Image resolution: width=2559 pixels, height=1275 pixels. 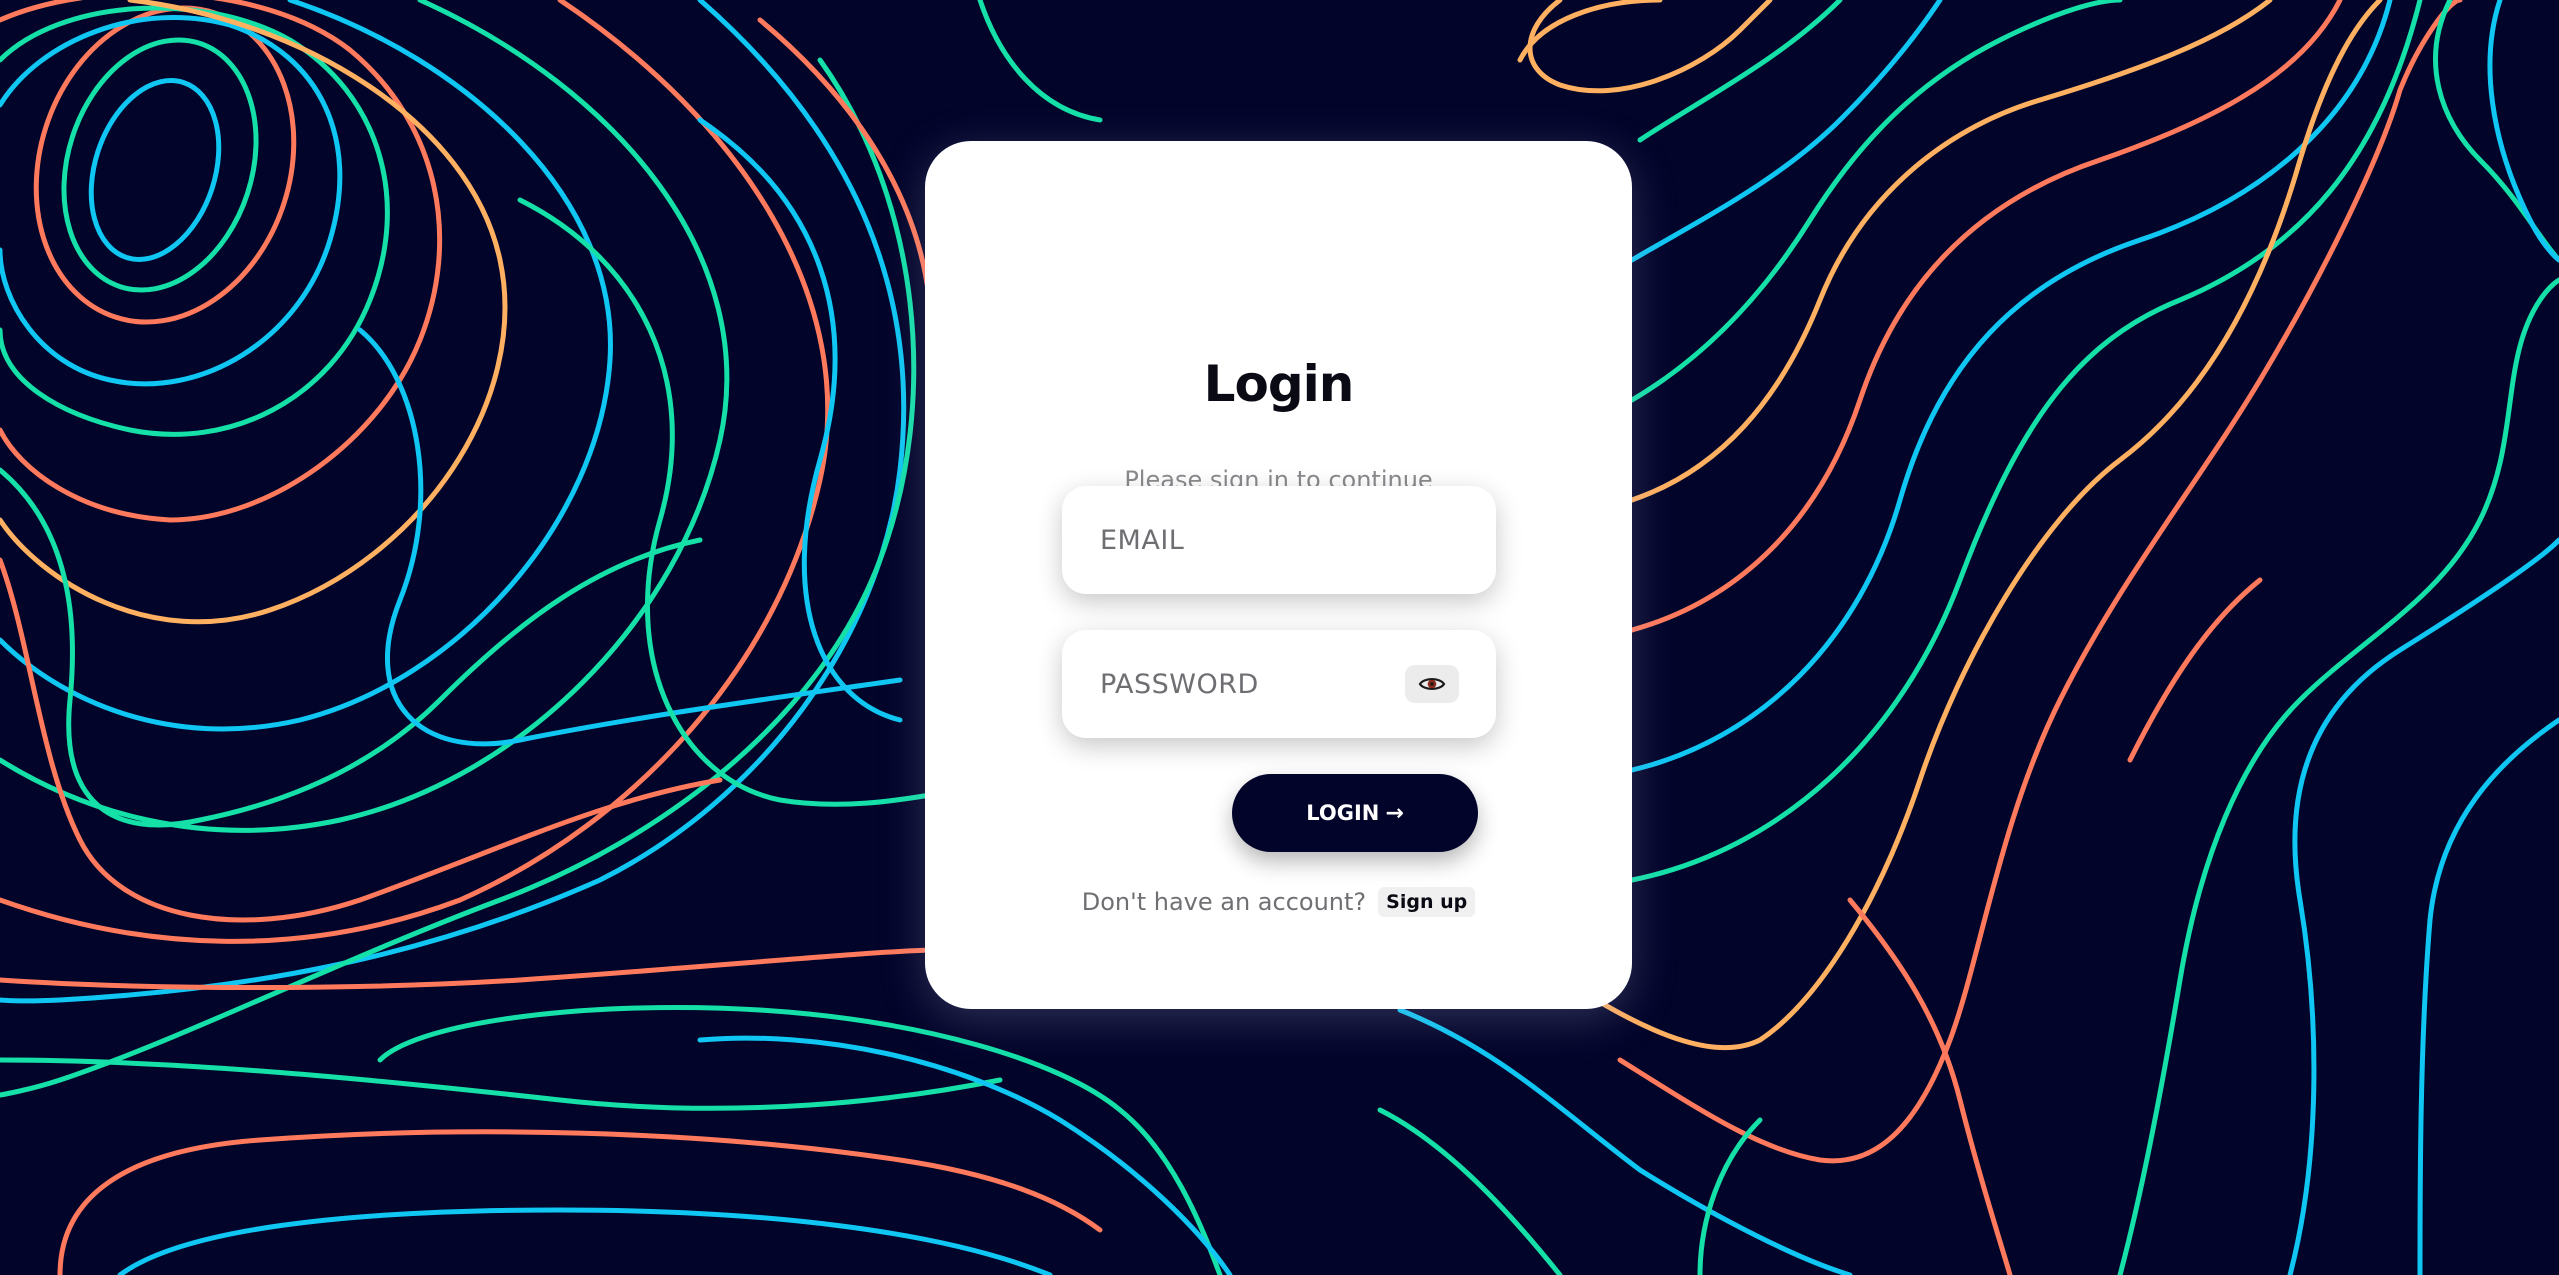 I want to click on login-button-label: LOGIN, so click(x=1343, y=813).